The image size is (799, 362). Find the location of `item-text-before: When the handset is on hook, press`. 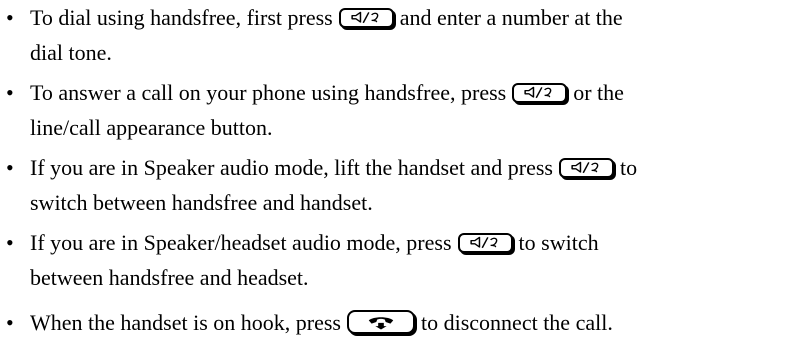

item-text-before: When the handset is on hook, press is located at coordinates (185, 322).